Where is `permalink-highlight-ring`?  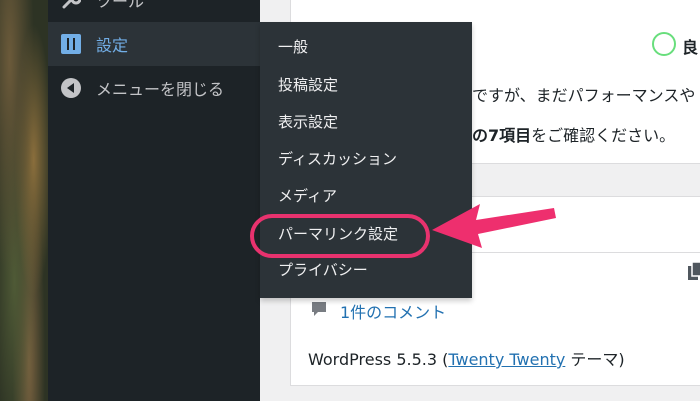
permalink-highlight-ring is located at coordinates (340, 236).